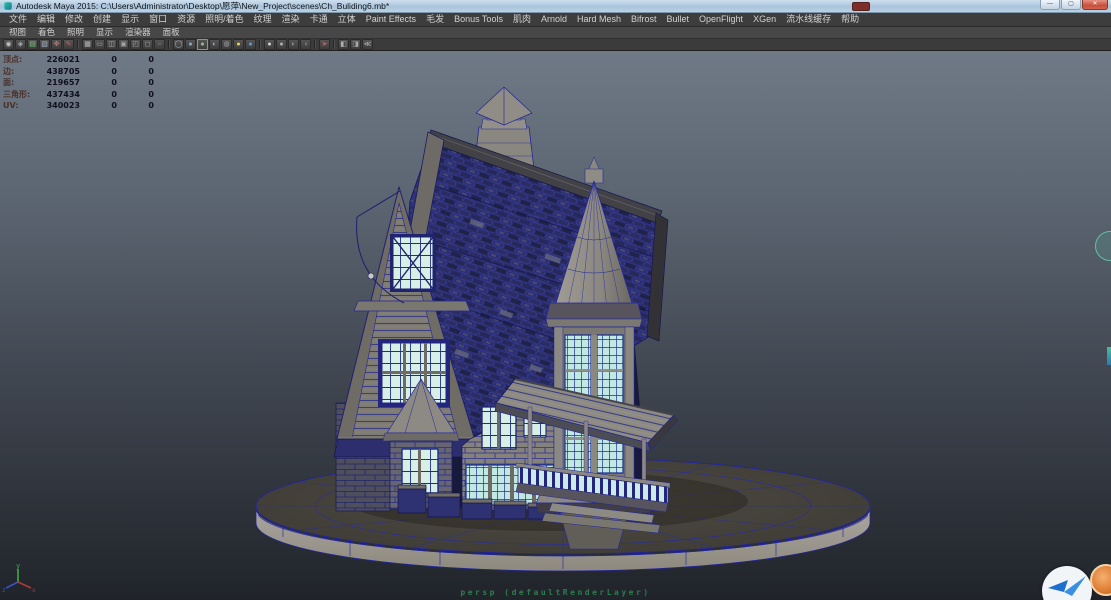 Image resolution: width=1111 pixels, height=600 pixels. What do you see at coordinates (721, 19) in the screenshot?
I see `menu-item-20: OpenFlight` at bounding box center [721, 19].